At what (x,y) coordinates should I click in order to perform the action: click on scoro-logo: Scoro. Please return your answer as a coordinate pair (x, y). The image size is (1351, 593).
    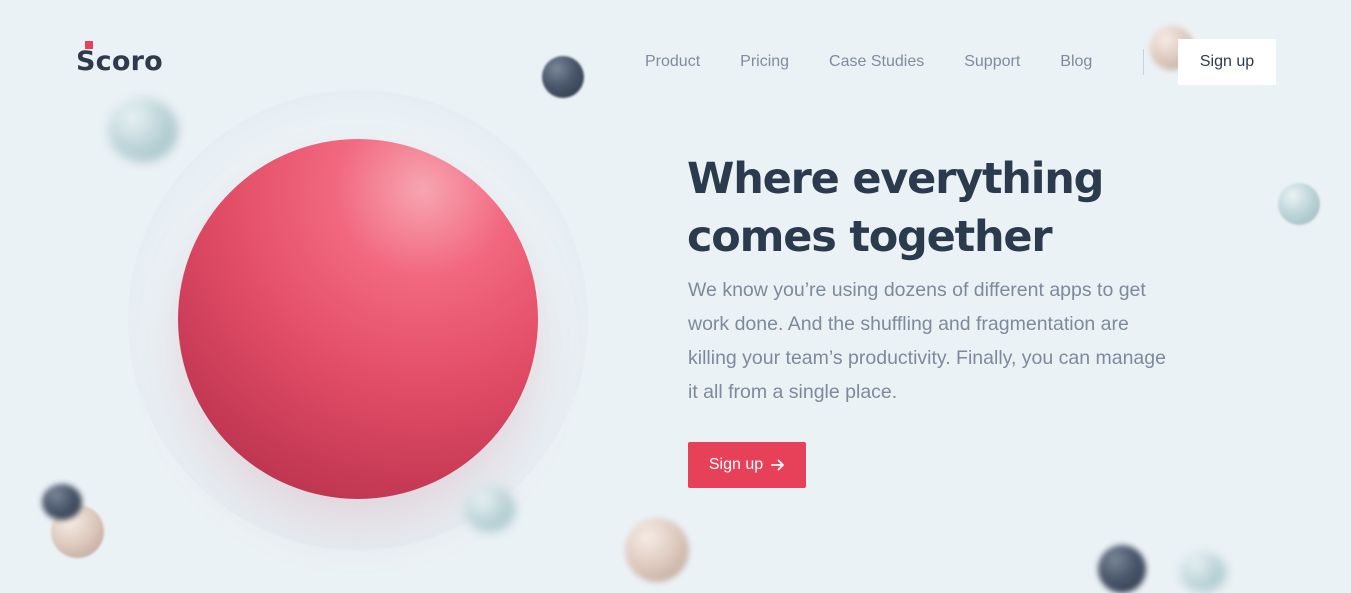
    Looking at the image, I should click on (119, 59).